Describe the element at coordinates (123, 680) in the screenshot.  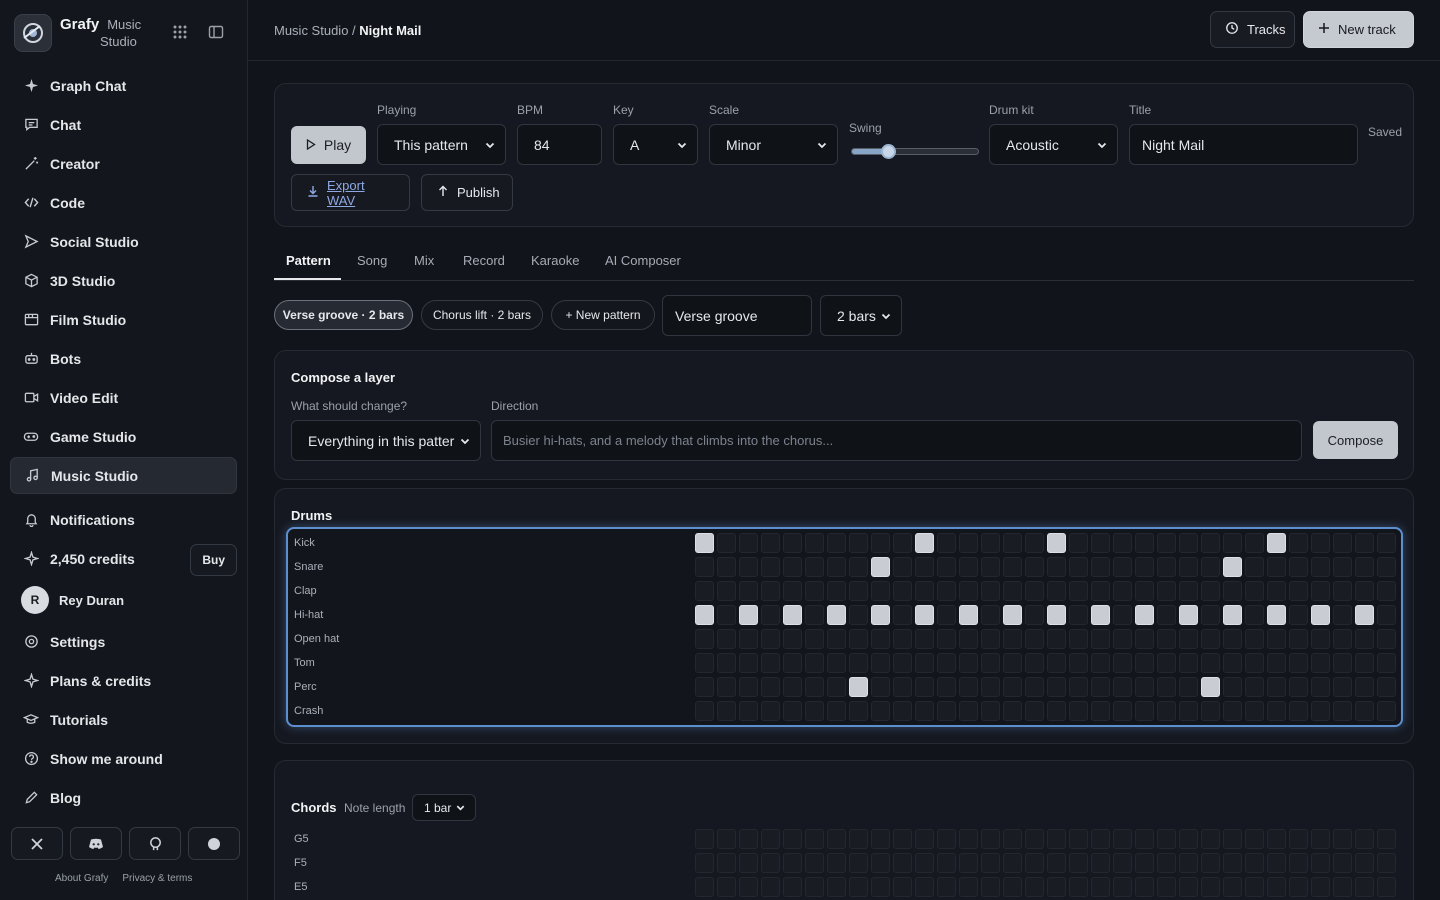
I see `sidebar-item-plans: Plans & credits` at that location.